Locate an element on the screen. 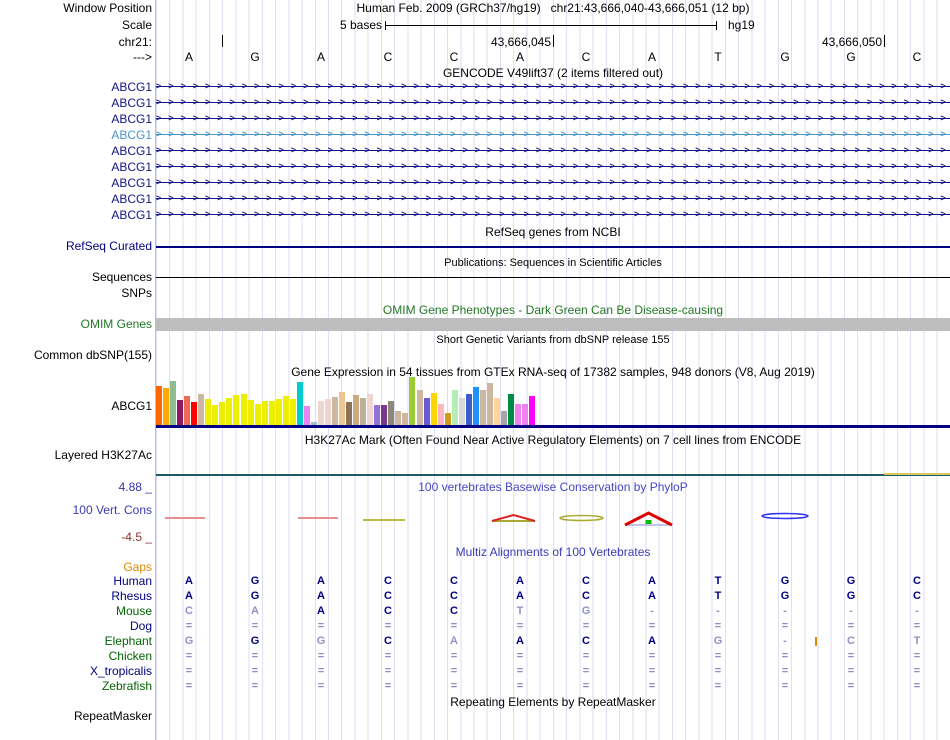 This screenshot has height=740, width=950. multiz-track-title: Multiz Alignments of 100 Vertebrates is located at coordinates (553, 552).